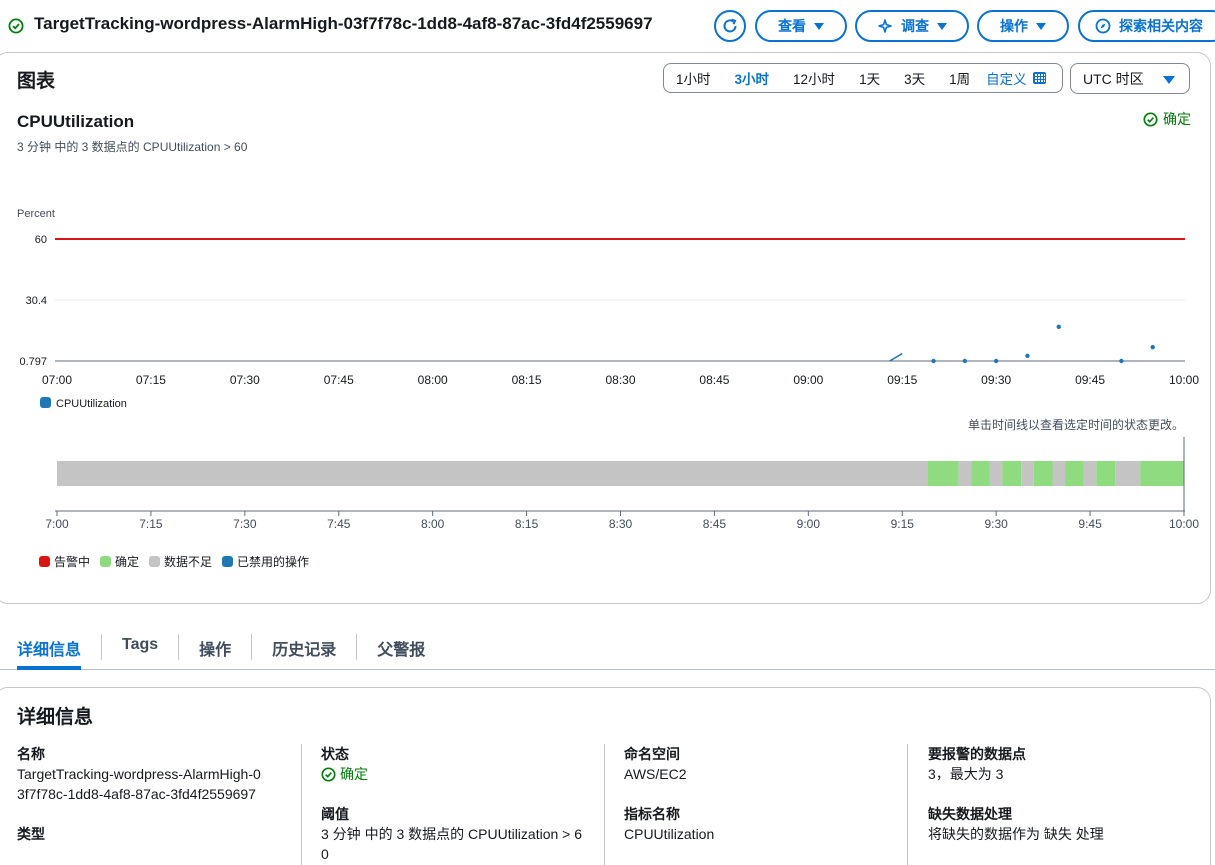 The image size is (1215, 865). I want to click on y-axis-label: Percent, so click(36, 214).